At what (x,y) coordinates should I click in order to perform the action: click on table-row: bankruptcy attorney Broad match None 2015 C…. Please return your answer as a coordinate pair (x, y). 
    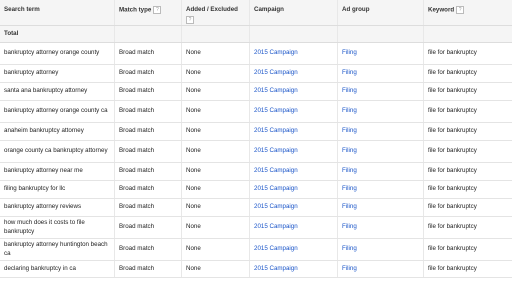
    Looking at the image, I should click on (256, 74).